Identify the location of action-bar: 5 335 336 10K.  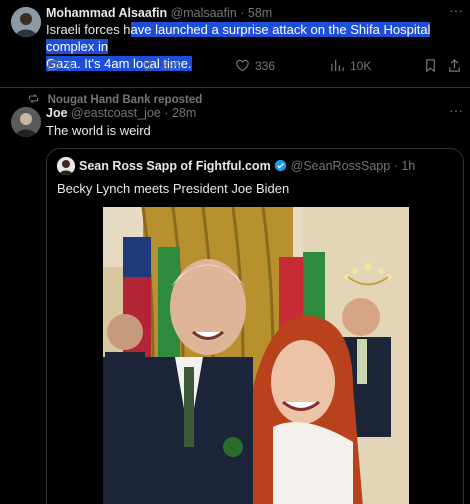
(253, 68).